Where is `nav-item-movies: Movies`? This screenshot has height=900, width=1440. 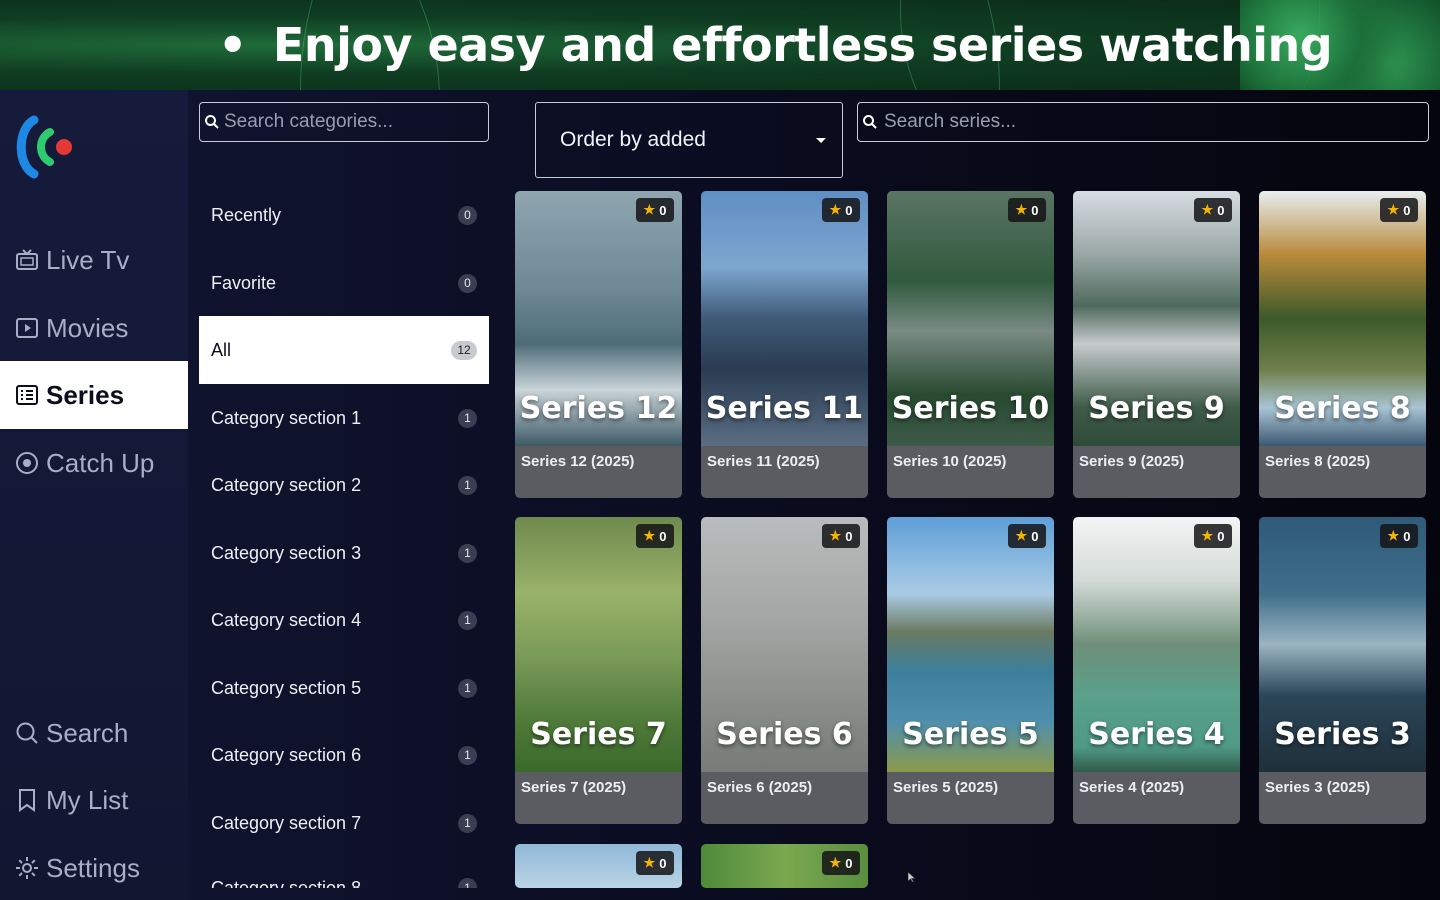
nav-item-movies: Movies is located at coordinates (94, 328).